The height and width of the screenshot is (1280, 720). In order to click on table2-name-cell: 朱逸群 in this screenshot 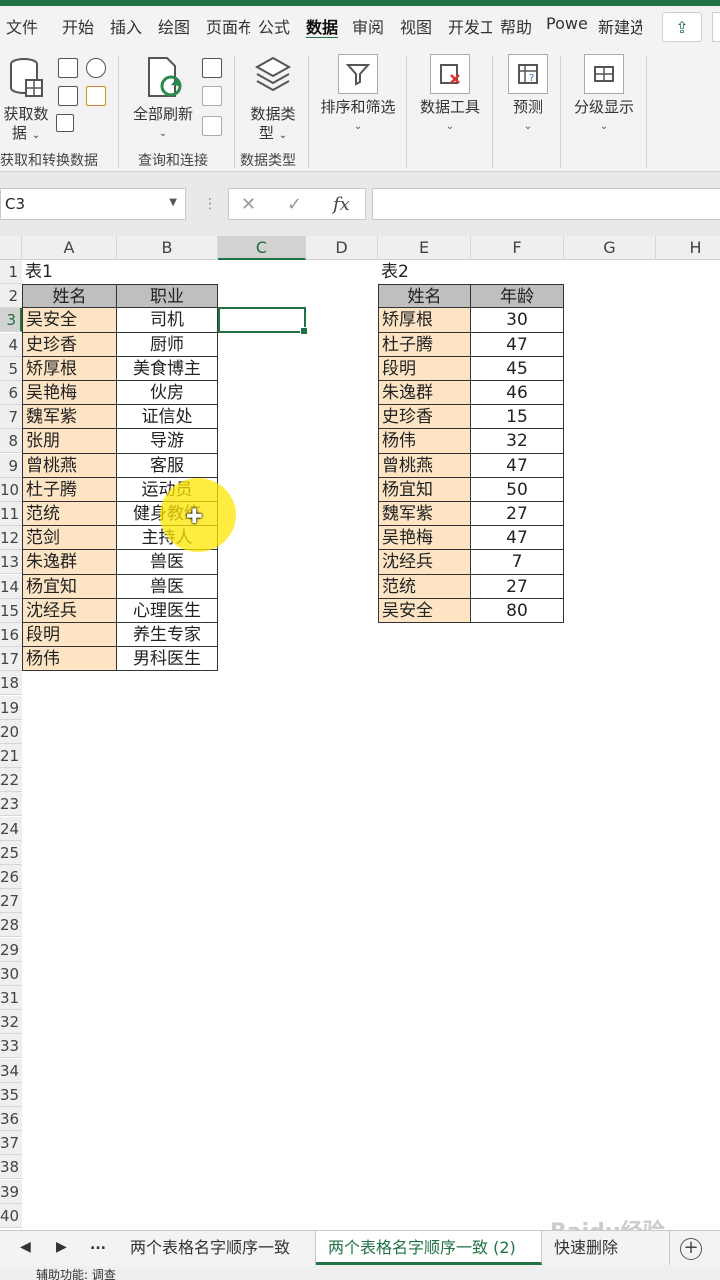, I will do `click(424, 393)`.